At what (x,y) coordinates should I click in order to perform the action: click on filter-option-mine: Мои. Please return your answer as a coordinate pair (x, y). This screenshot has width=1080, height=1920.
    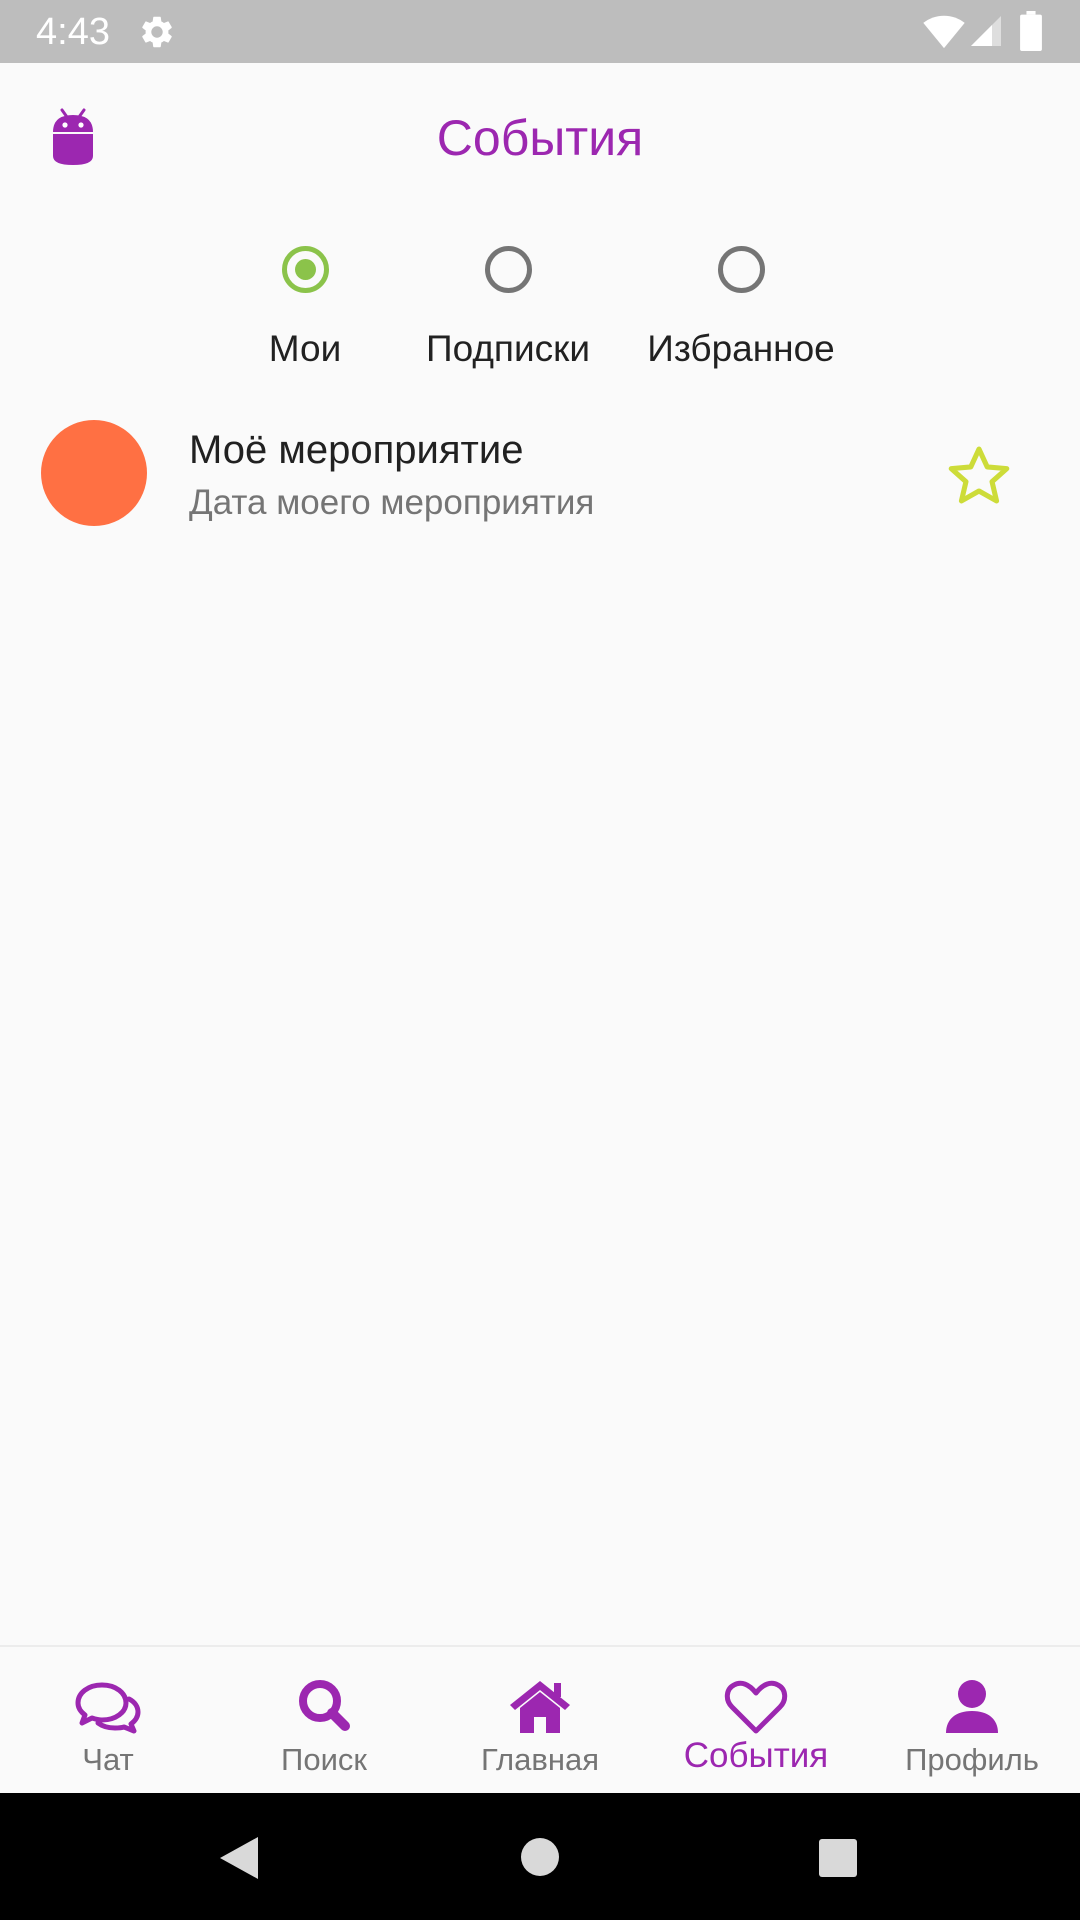
    Looking at the image, I should click on (305, 308).